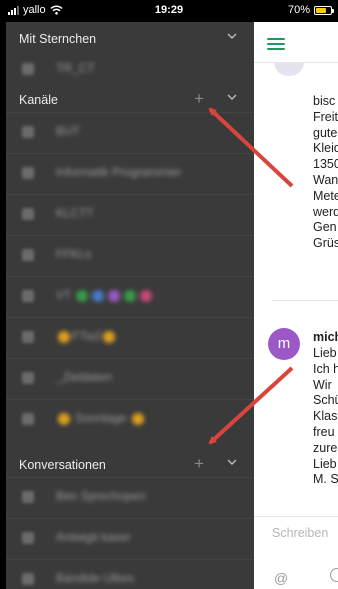 The width and height of the screenshot is (338, 589). What do you see at coordinates (199, 99) in the screenshot?
I see `add-channel-button: +` at bounding box center [199, 99].